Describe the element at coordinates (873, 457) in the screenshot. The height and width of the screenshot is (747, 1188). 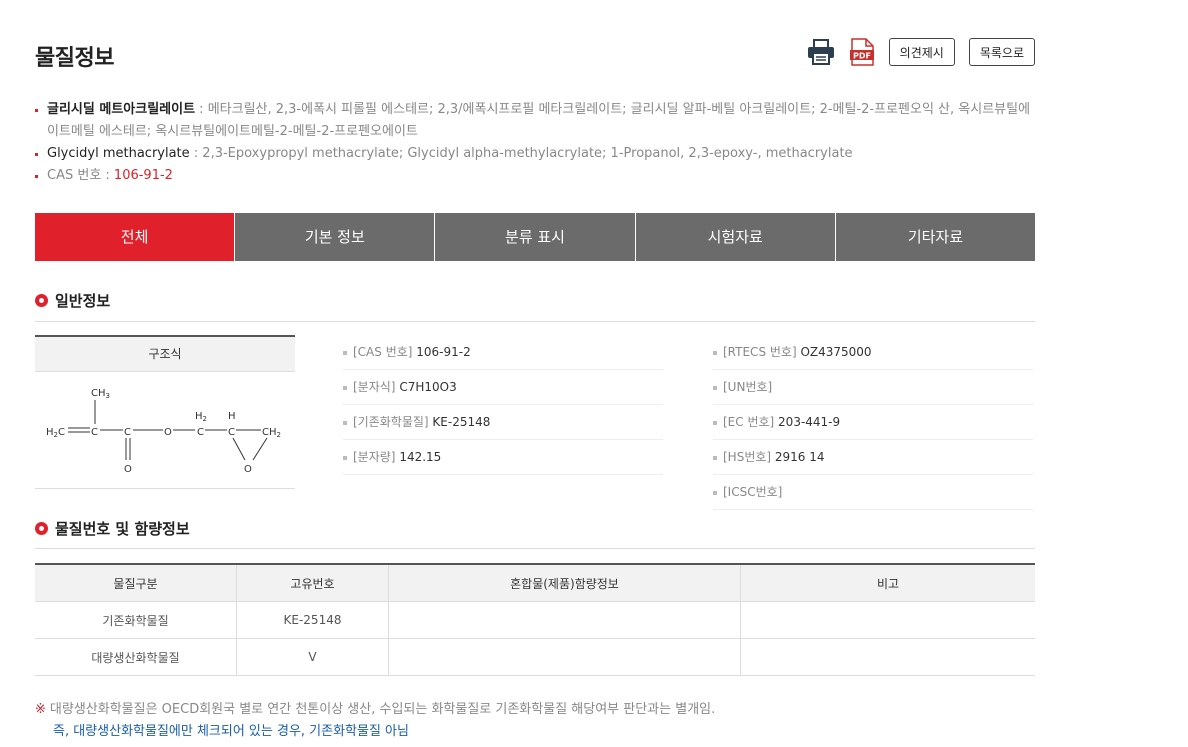
I see `info-hs: [HS번호] 2916 14` at that location.